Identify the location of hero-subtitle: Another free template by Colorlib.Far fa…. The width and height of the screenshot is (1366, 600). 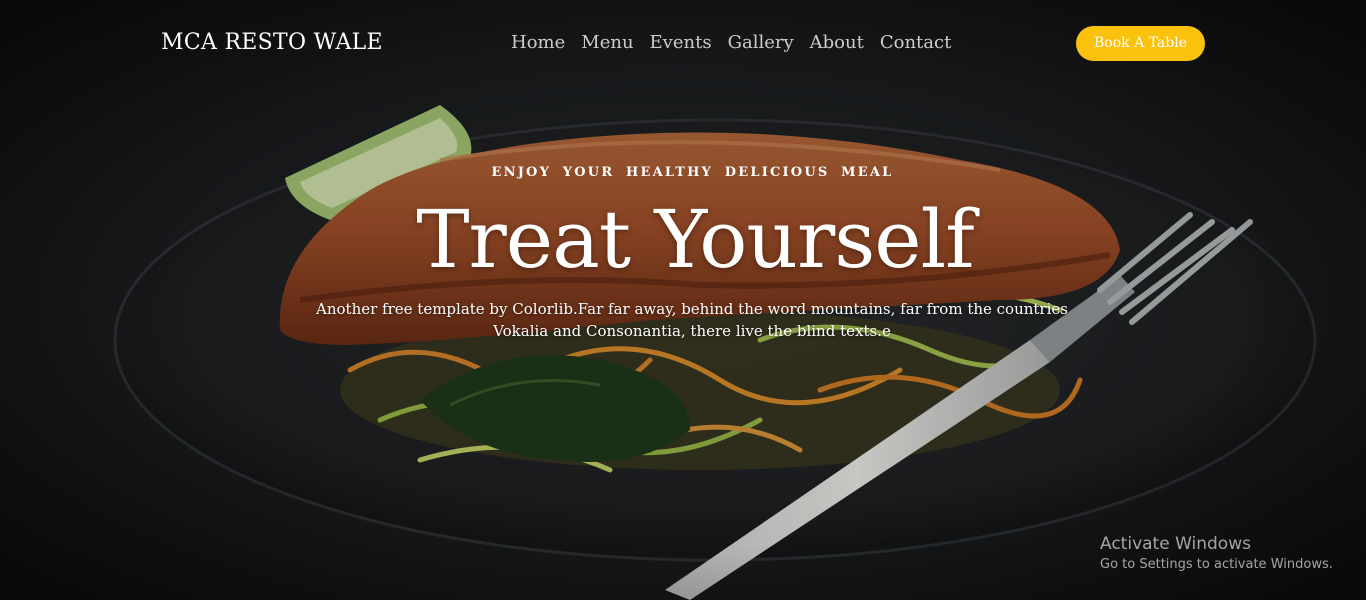
(692, 320).